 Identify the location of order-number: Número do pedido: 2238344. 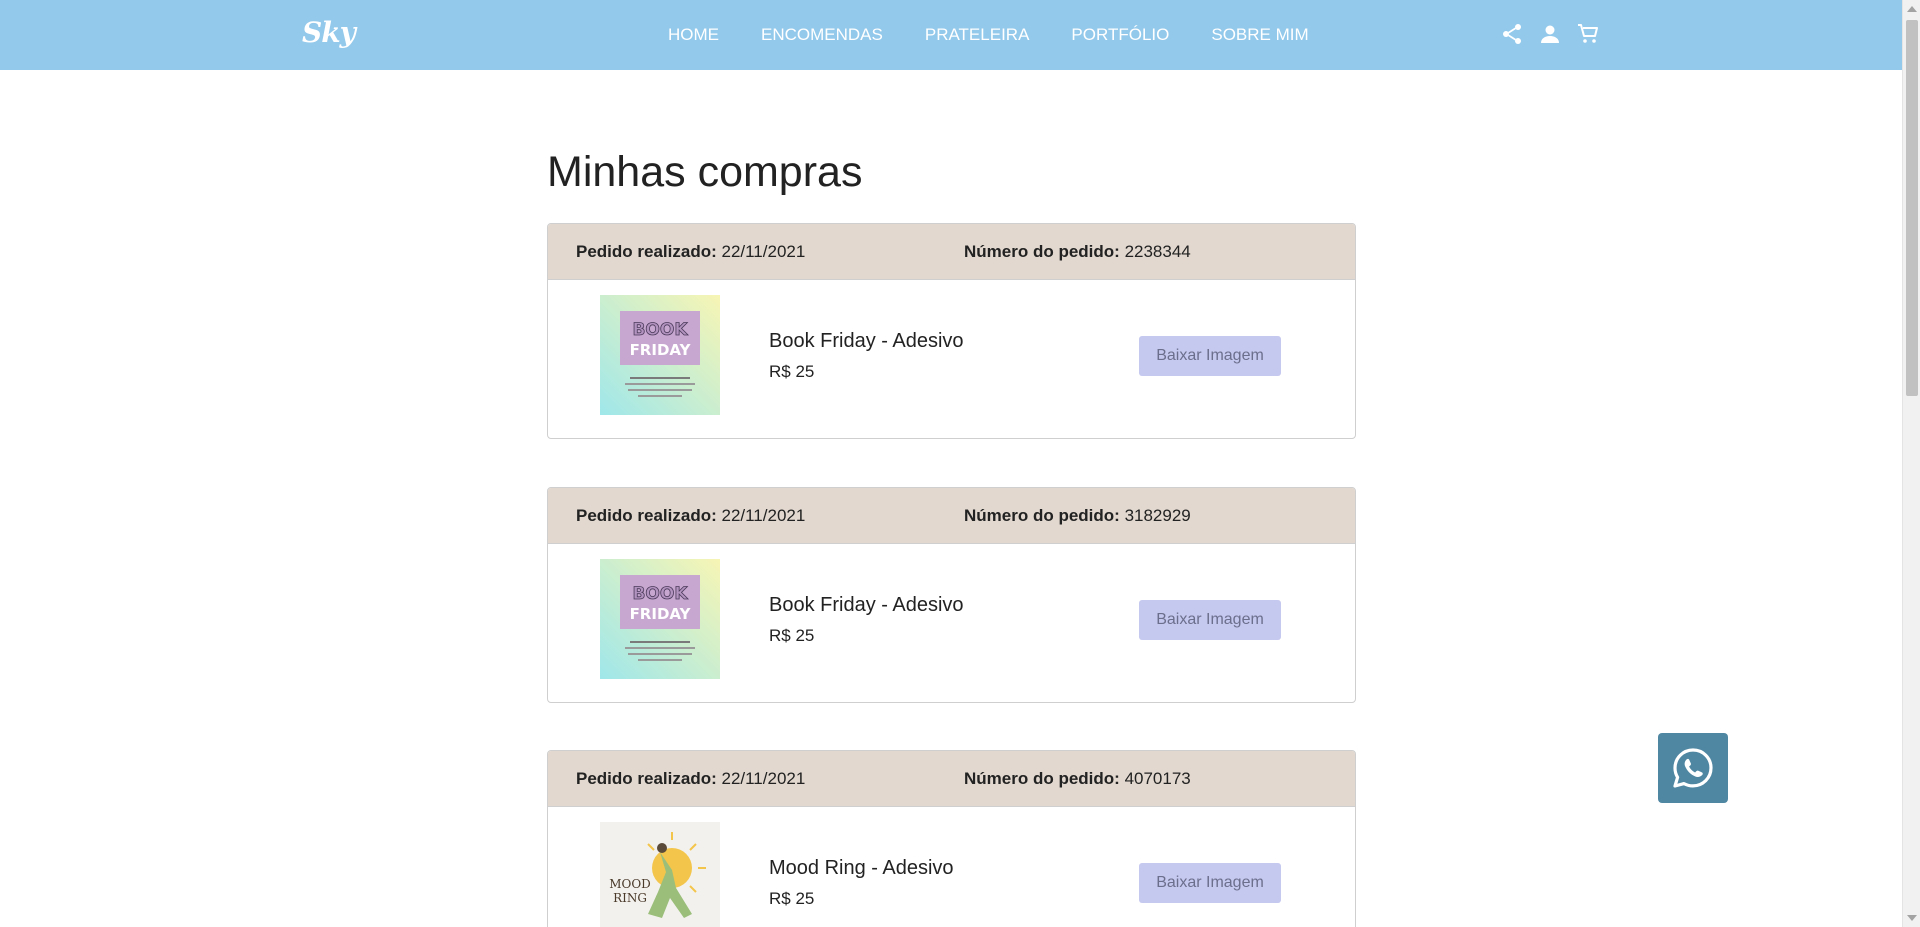
(1077, 252).